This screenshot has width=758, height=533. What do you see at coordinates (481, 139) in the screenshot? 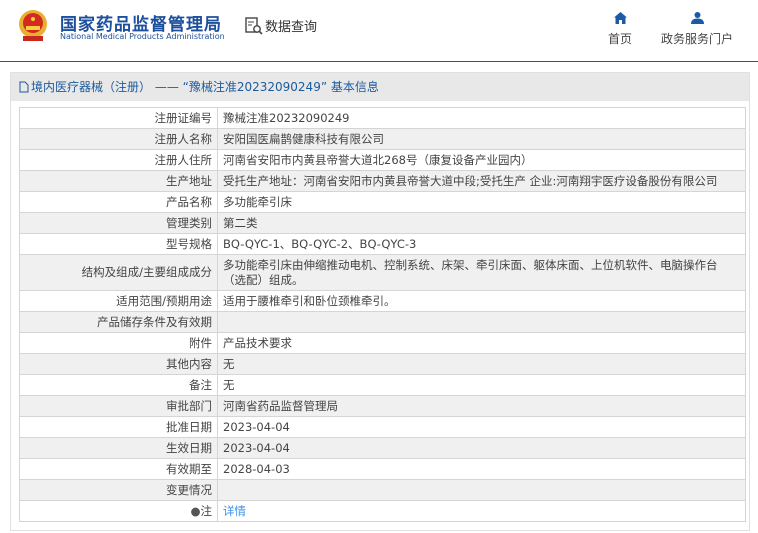
I see `row-value: 安阳国医扁鹊健康科技有限公司` at bounding box center [481, 139].